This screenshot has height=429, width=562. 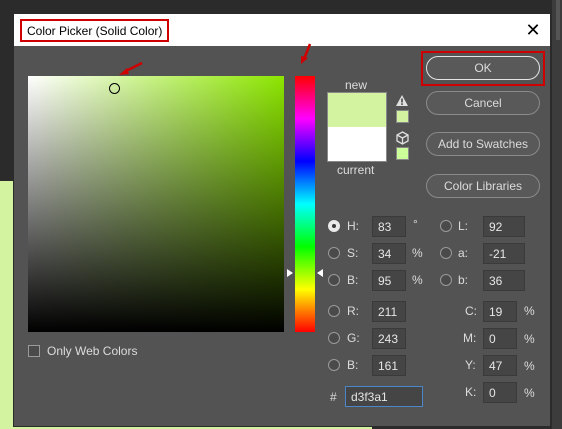 What do you see at coordinates (353, 338) in the screenshot?
I see `green-label: G:` at bounding box center [353, 338].